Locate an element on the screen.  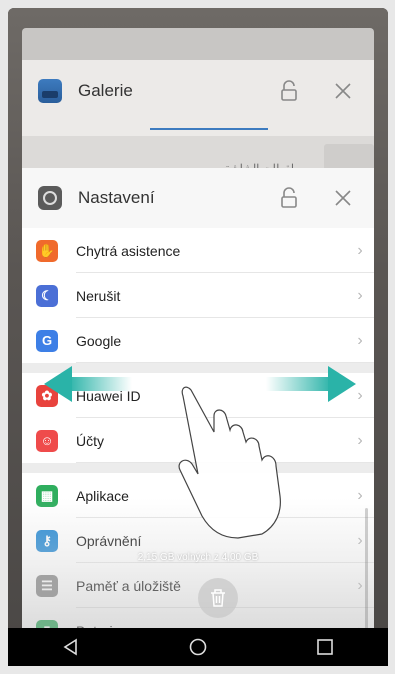
settings-row-accounts: ☺ Účty › is located at coordinates (198, 440).